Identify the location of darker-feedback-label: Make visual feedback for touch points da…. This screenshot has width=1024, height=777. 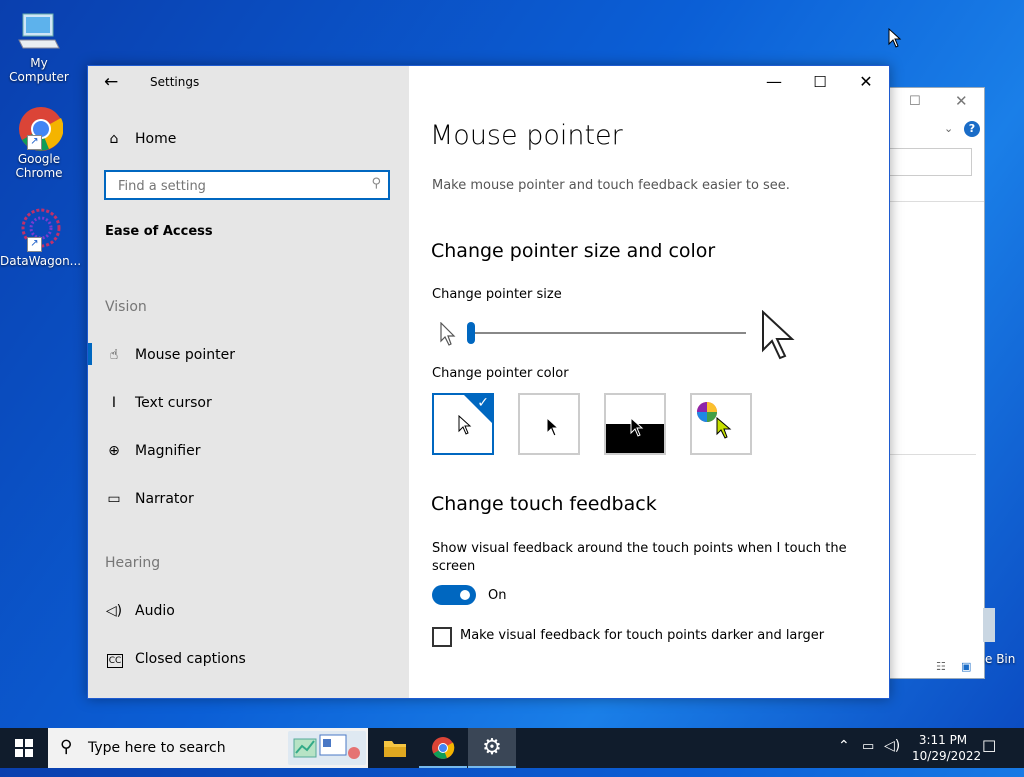
(642, 635).